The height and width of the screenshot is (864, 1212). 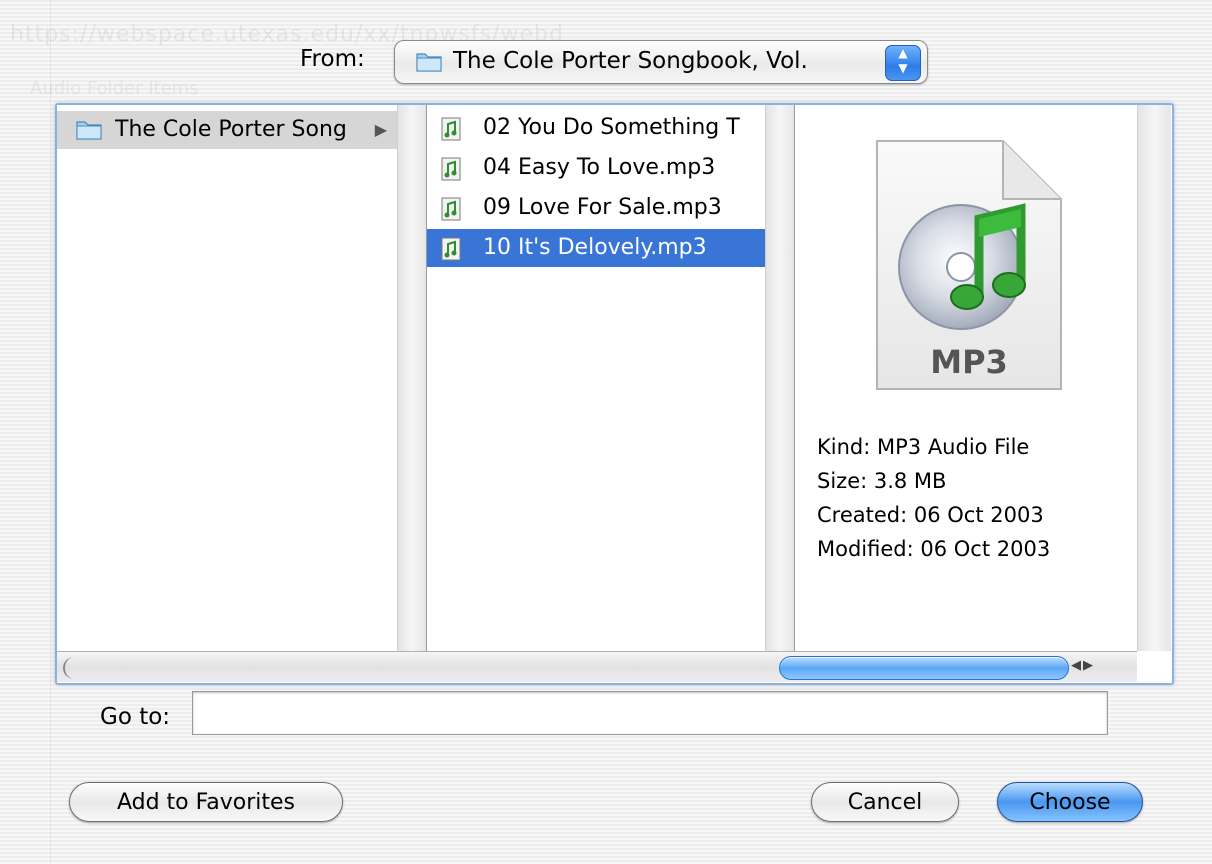 I want to click on background-ghost-text: Audio Folder Items, so click(x=114, y=88).